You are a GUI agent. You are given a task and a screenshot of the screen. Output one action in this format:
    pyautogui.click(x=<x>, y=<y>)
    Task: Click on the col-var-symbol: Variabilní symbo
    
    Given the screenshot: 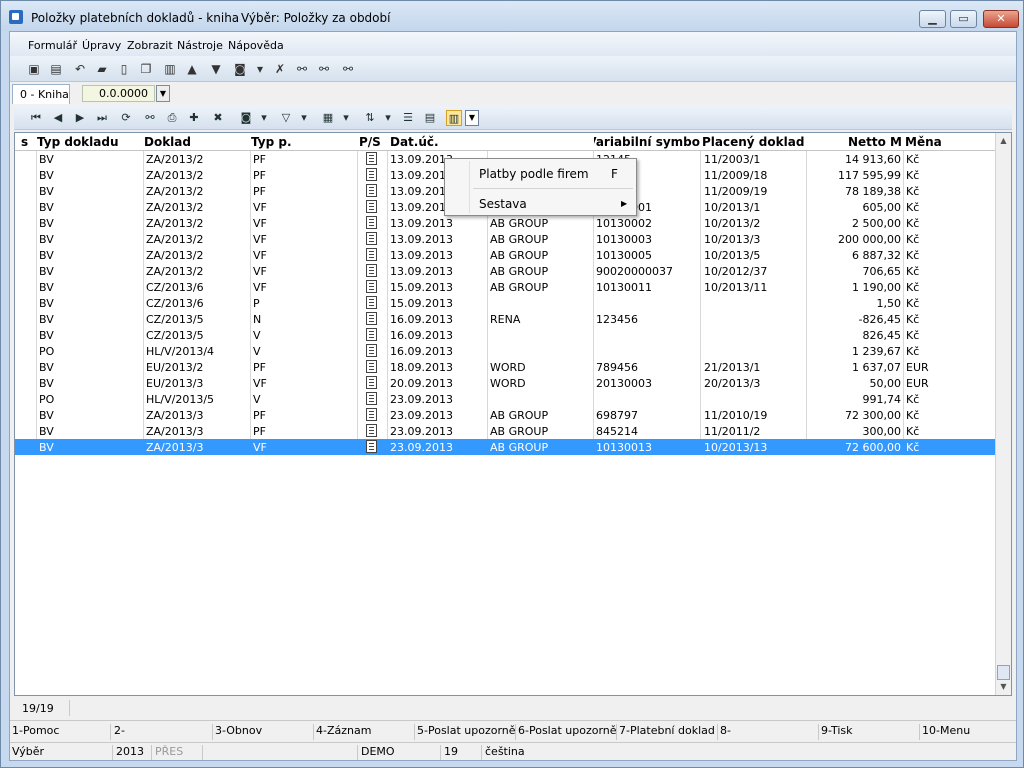 What is the action you would take?
    pyautogui.click(x=647, y=142)
    